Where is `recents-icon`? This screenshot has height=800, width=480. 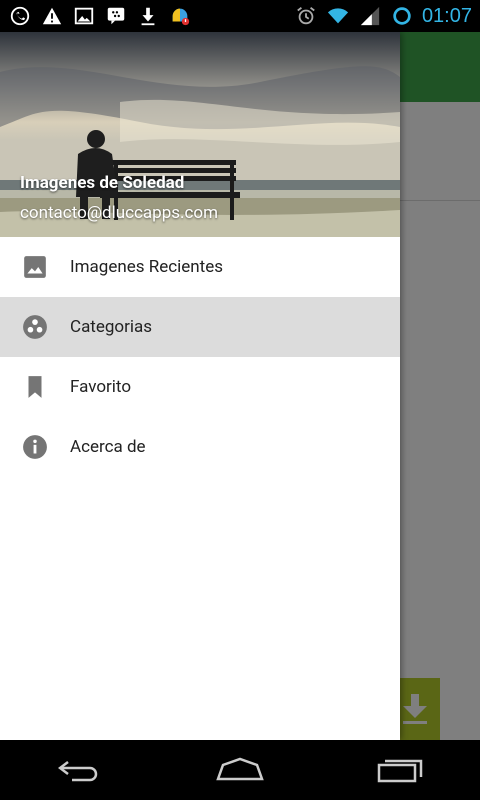
recents-icon is located at coordinates (400, 771).